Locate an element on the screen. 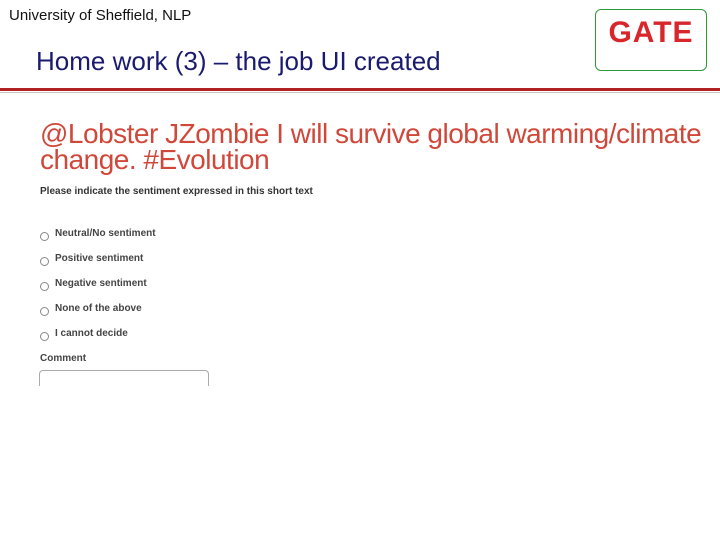 This screenshot has height=540, width=720. slide-title: Home work (3) – the job UI created is located at coordinates (238, 61).